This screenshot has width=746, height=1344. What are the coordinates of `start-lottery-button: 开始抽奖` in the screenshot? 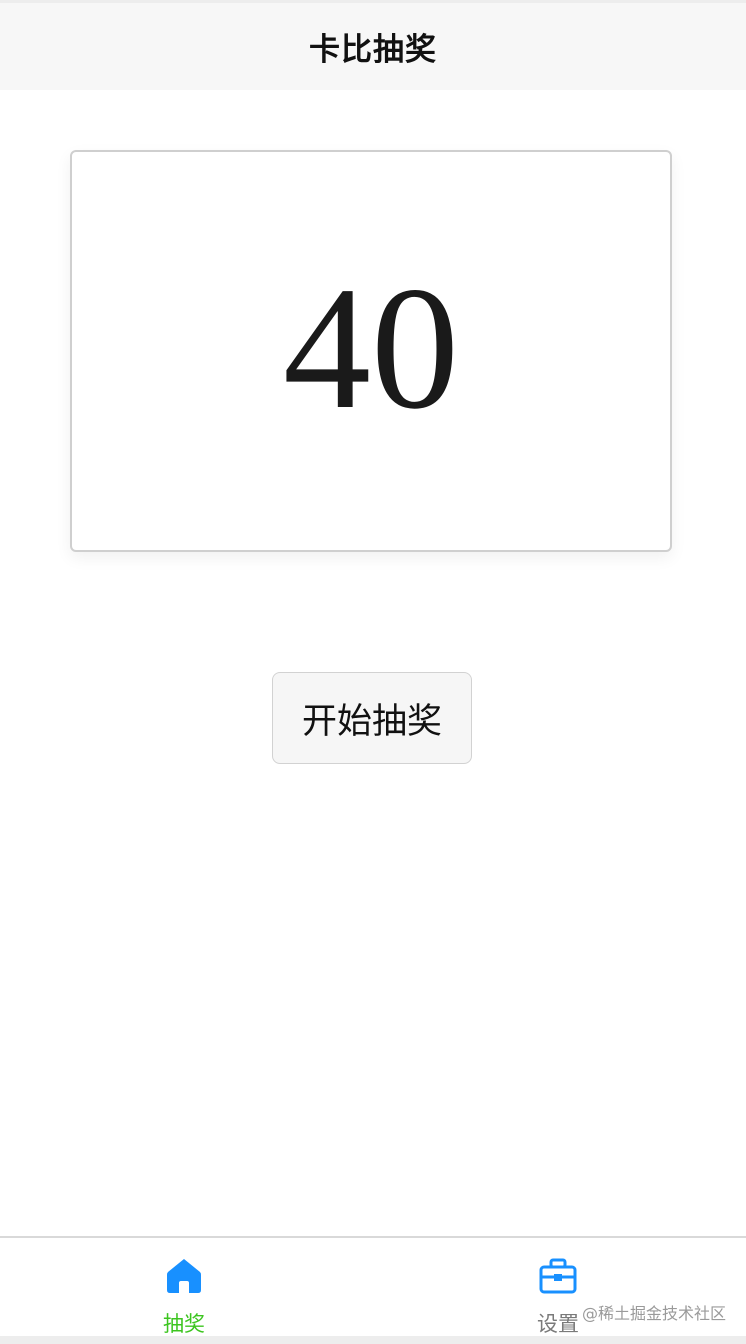 It's located at (372, 718).